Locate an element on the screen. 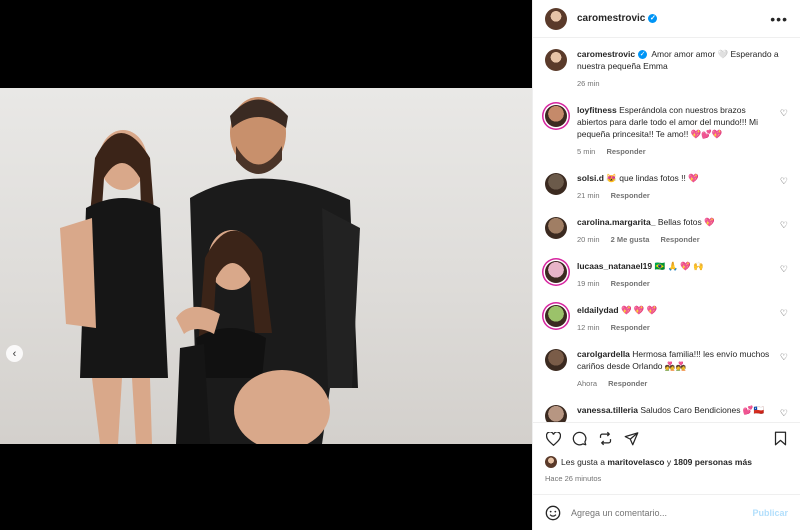 This screenshot has width=800, height=530. post-header: caromestrovic ✓ ••• is located at coordinates (666, 19).